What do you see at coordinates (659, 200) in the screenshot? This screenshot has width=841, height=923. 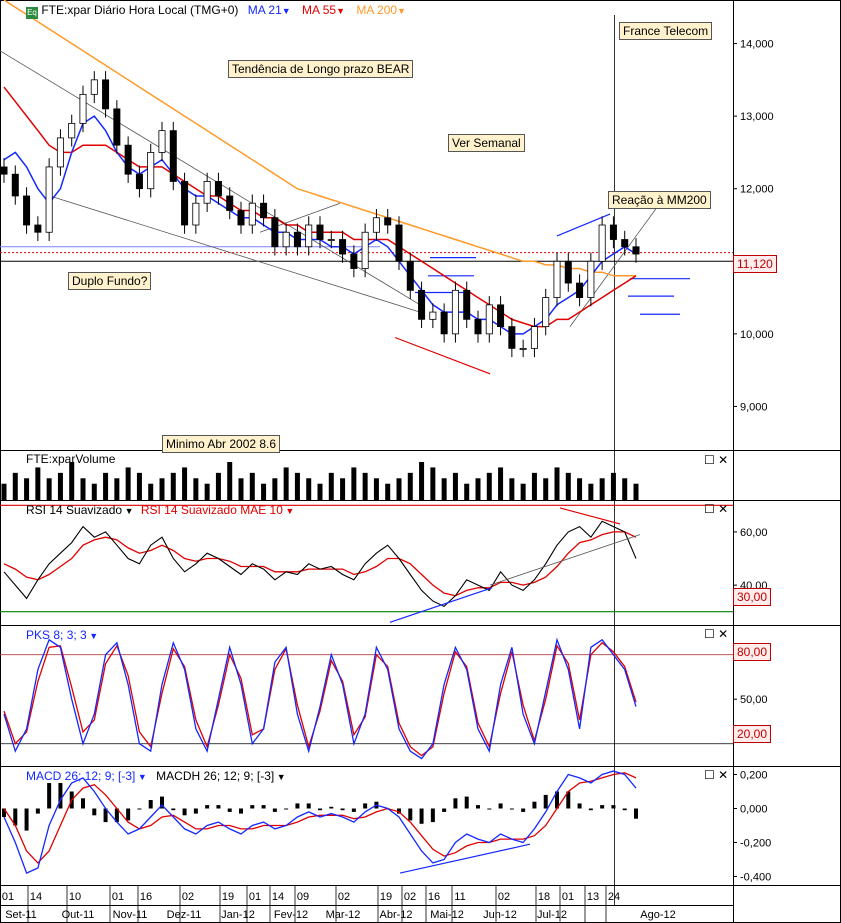 I see `reaction-note: Reação à MM200` at bounding box center [659, 200].